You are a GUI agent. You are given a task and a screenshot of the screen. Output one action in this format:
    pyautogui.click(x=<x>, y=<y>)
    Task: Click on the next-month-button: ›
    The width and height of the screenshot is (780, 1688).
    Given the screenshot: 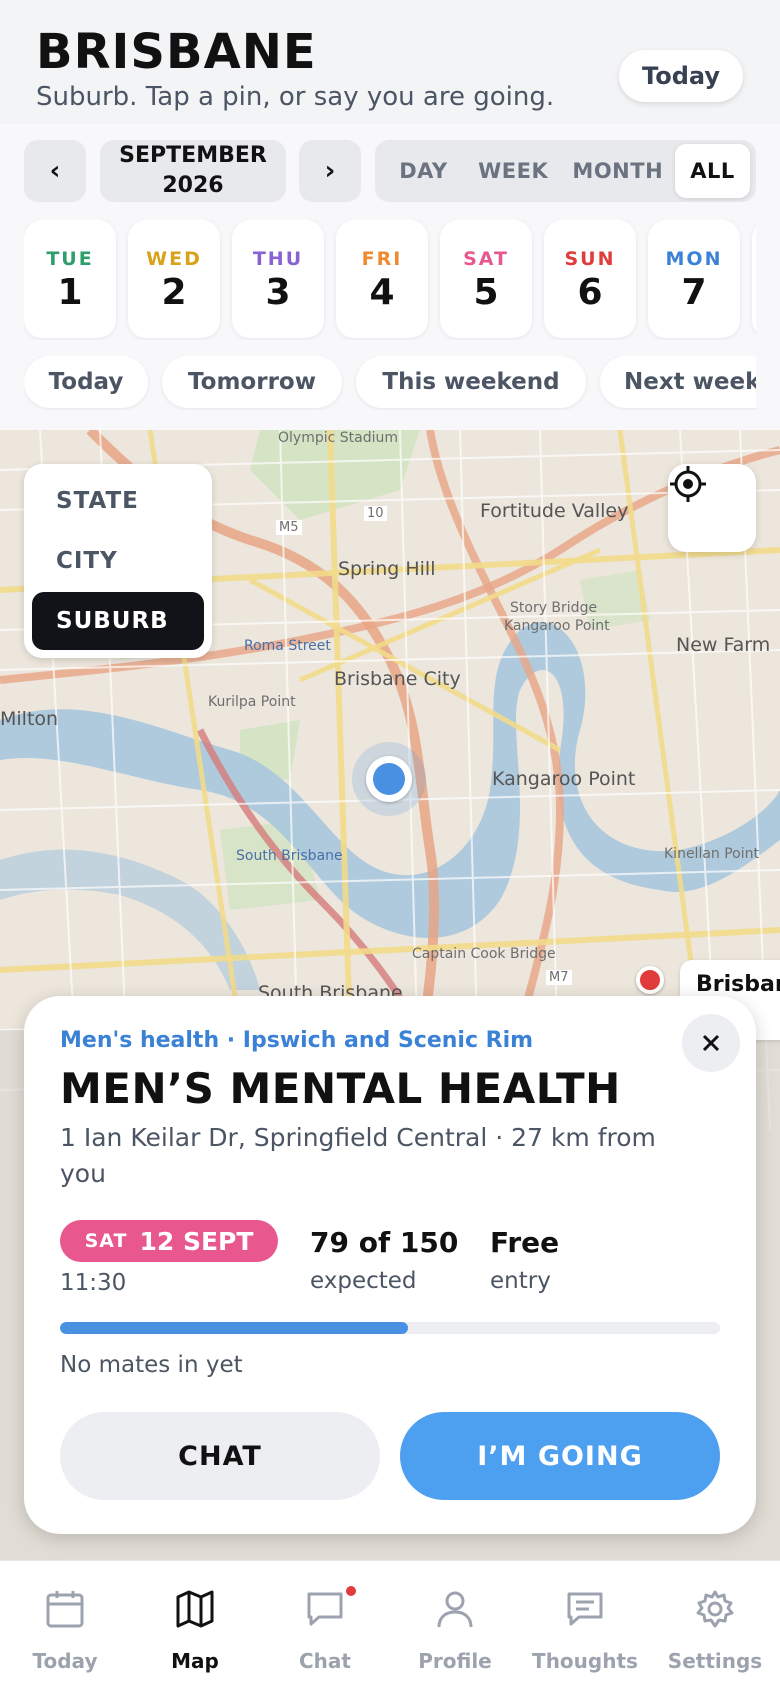 What is the action you would take?
    pyautogui.click(x=330, y=171)
    